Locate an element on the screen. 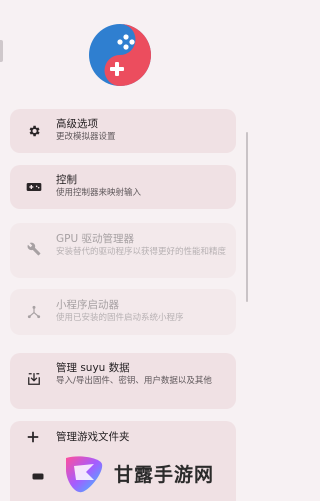 This screenshot has width=320, height=501. site-watermark: 甘露手游网 is located at coordinates (155, 473).